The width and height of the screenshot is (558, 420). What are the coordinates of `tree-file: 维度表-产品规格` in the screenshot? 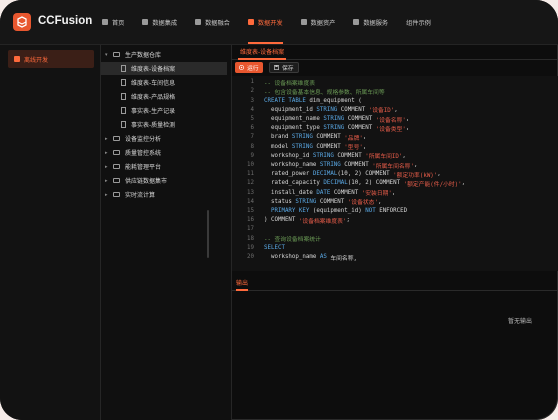 It's located at (164, 96).